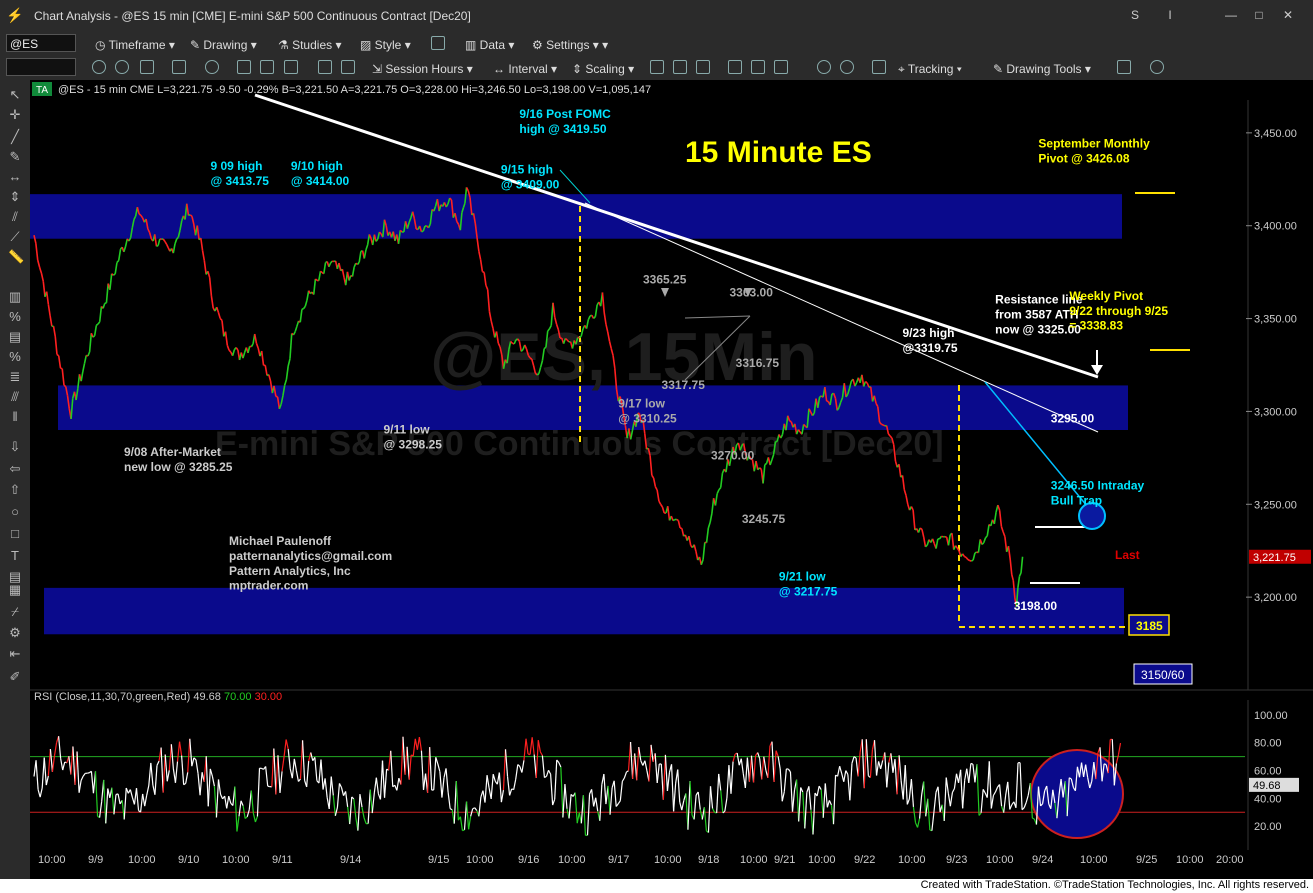 The image size is (1313, 893). Describe the element at coordinates (15, 677) in the screenshot. I see `paint-tool-icon: ✐` at that location.